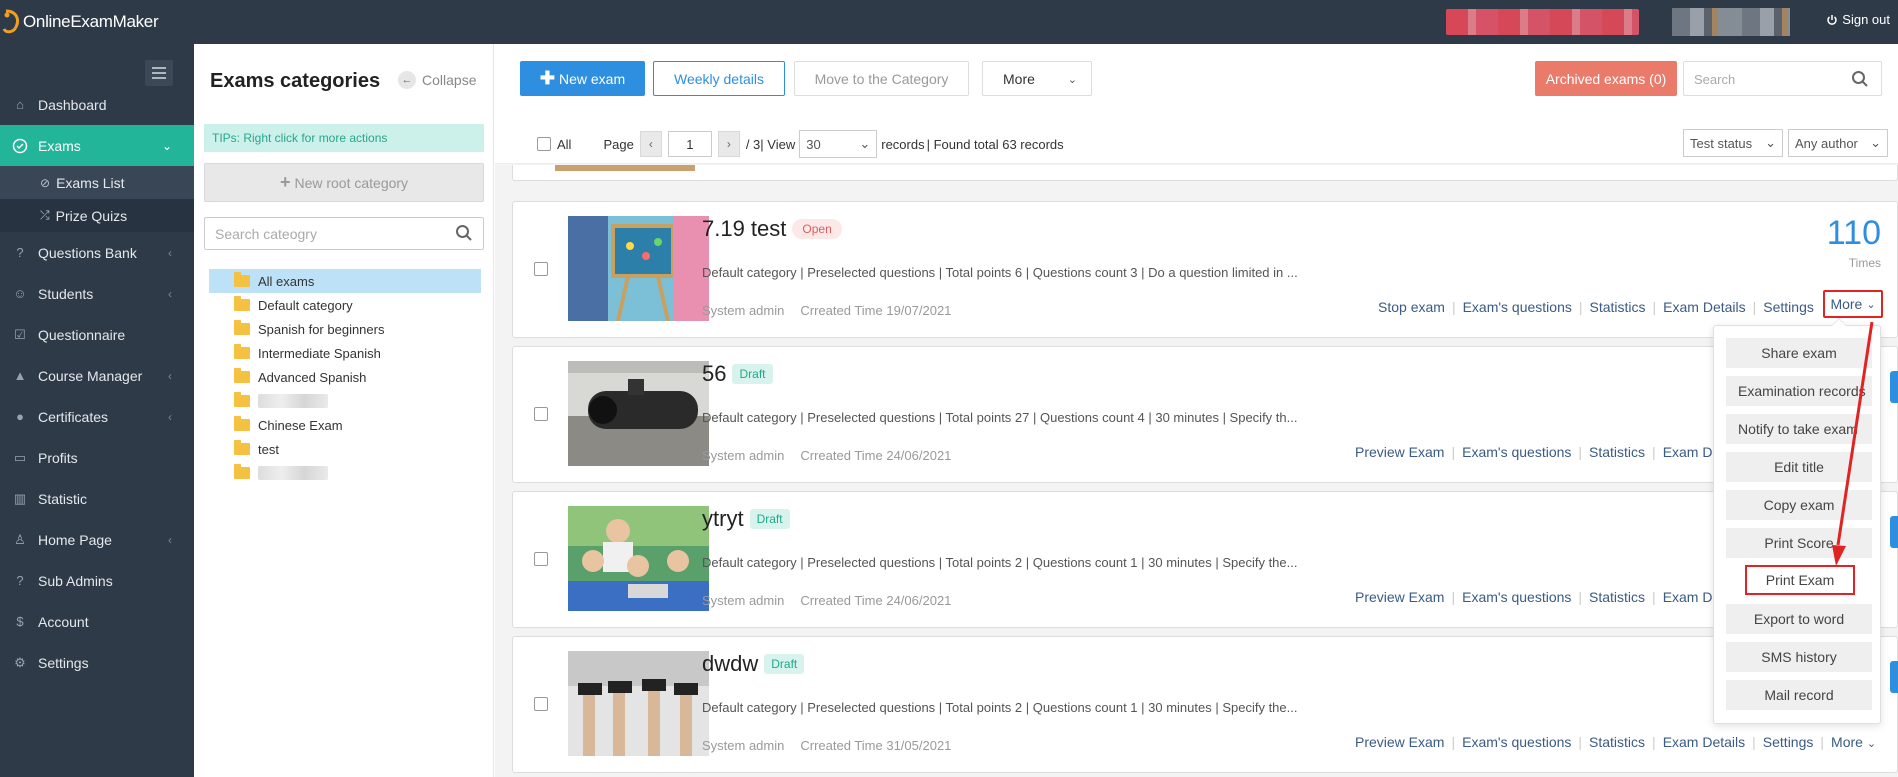 The height and width of the screenshot is (777, 1898). I want to click on sidebar-item-sub-admins: ? Sub Admins, so click(97, 580).